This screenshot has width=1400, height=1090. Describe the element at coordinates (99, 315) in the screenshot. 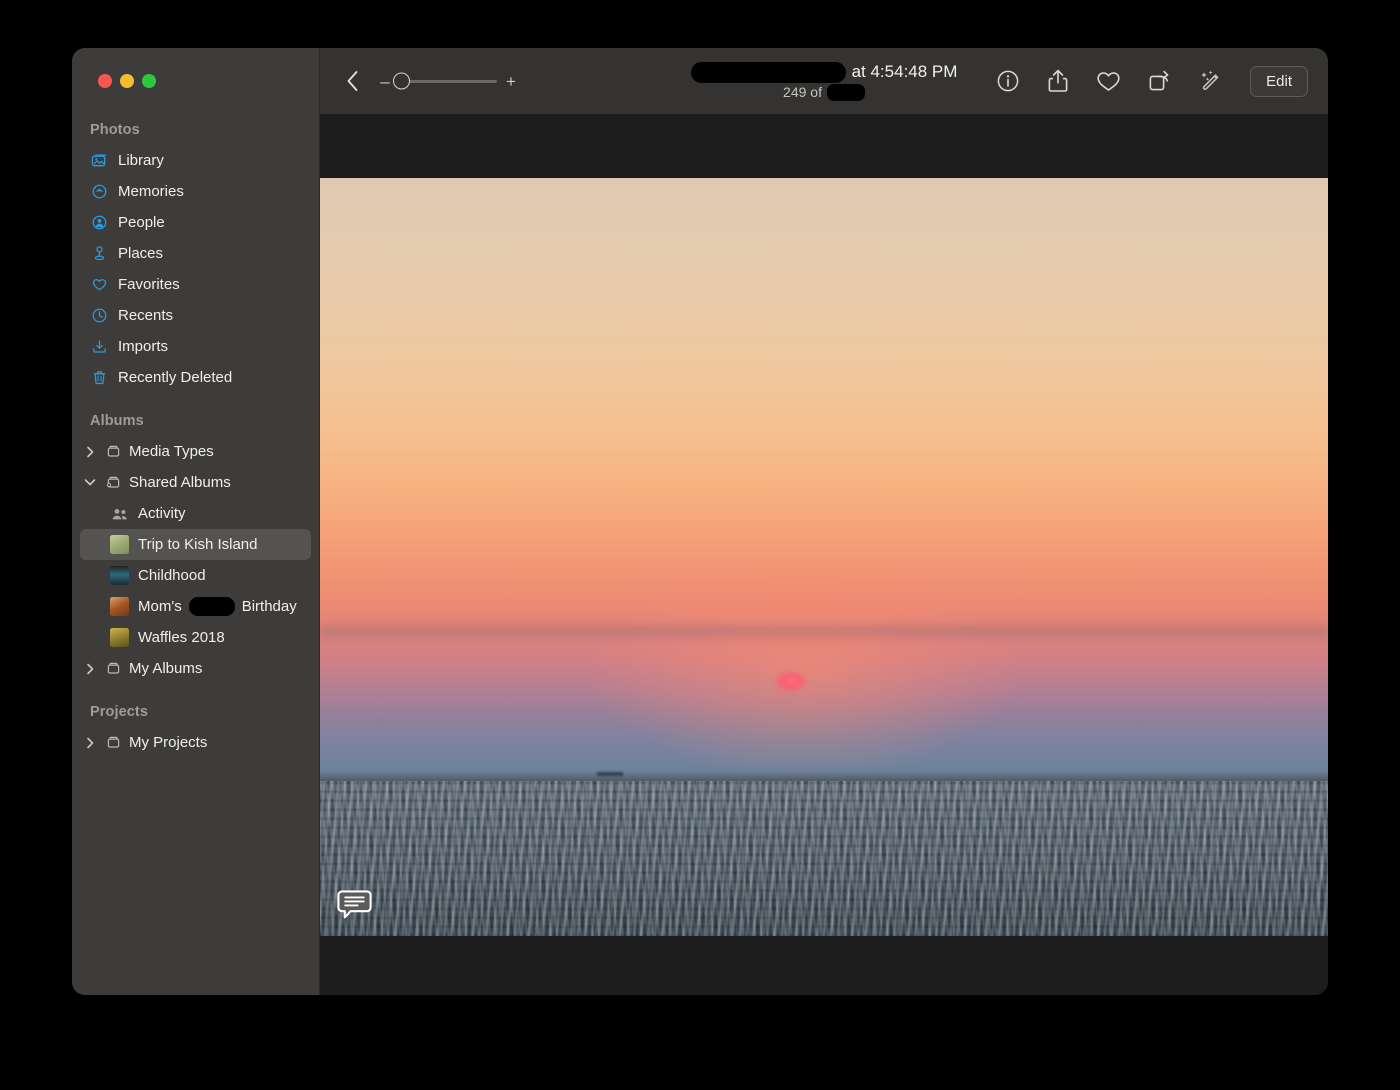

I see `clock-icon` at that location.